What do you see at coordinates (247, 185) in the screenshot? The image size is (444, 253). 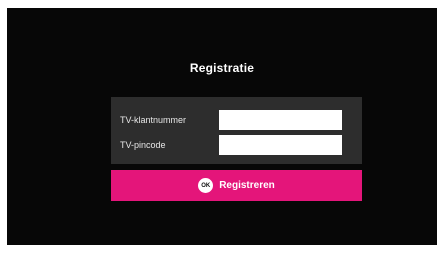 I see `register-button-label: Registreren` at bounding box center [247, 185].